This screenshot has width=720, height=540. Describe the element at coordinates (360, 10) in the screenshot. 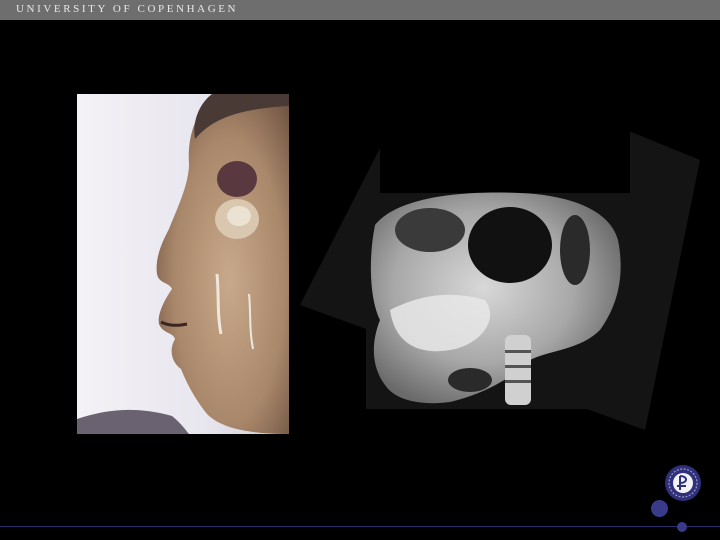

I see `header-bar: UNIVERSITY OF COPENHAGEN` at that location.